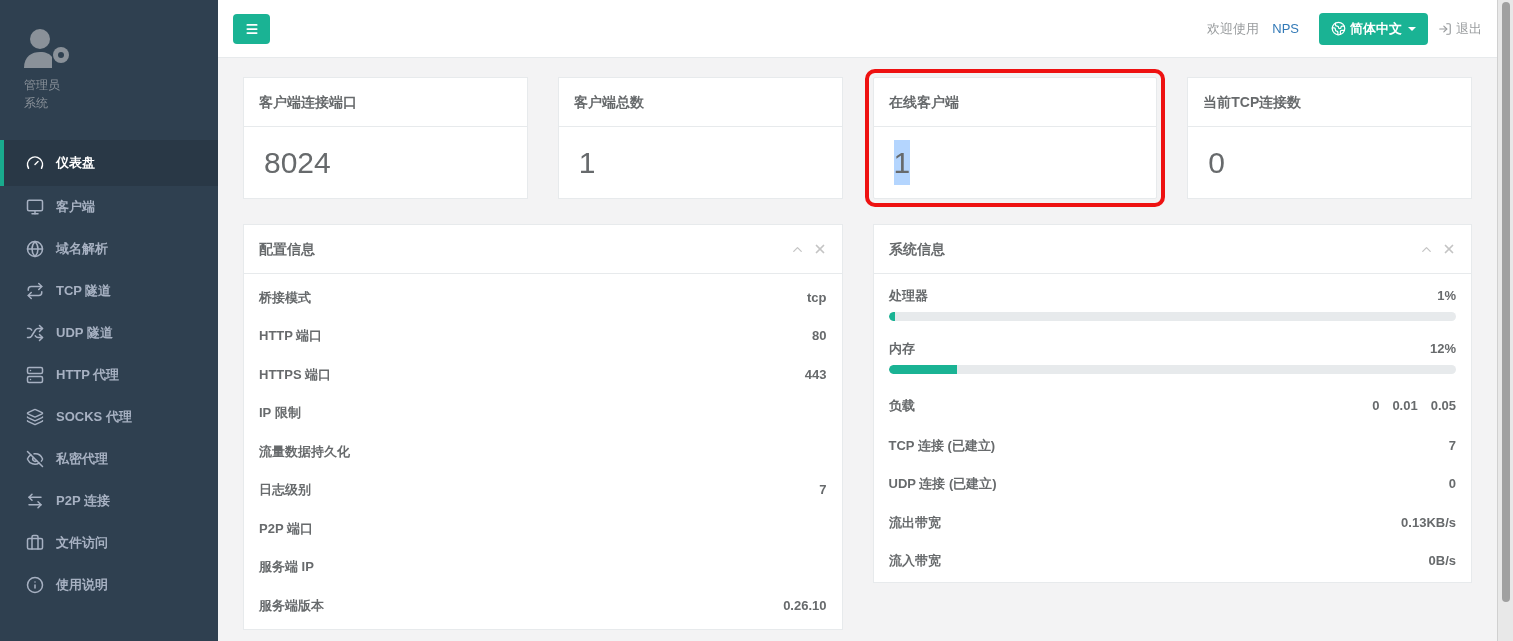  Describe the element at coordinates (1285, 28) in the screenshot. I see `brand-link: NPS` at that location.